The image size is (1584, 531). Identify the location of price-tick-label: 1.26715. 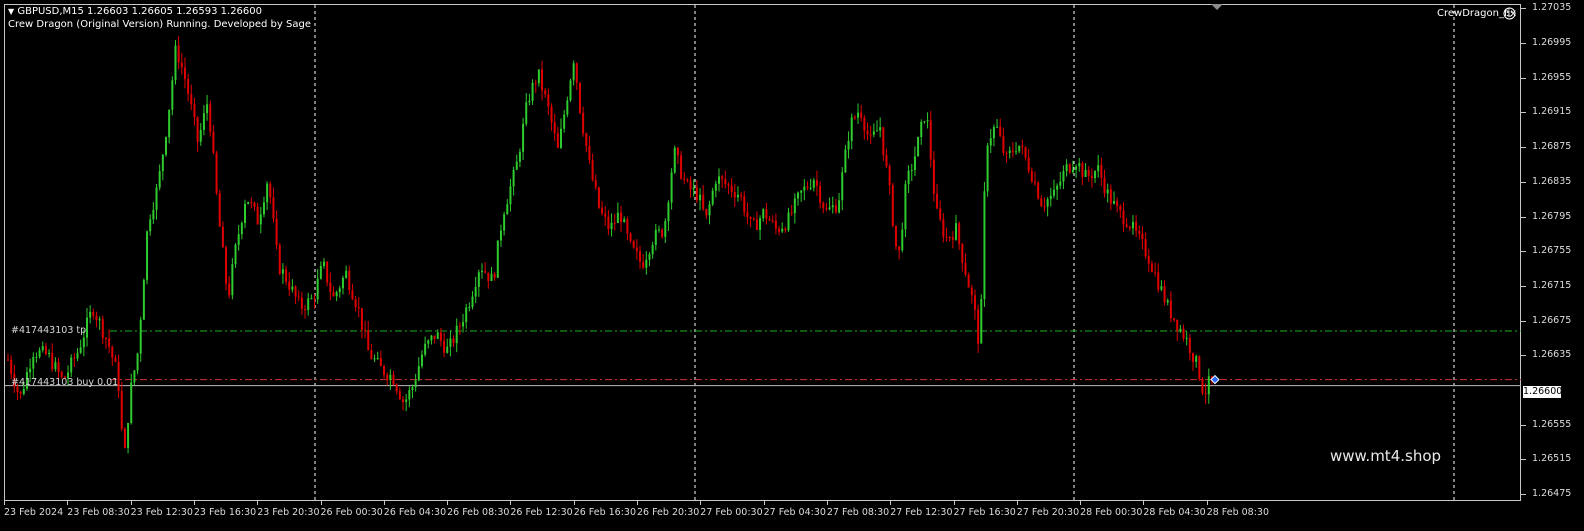
(1552, 285).